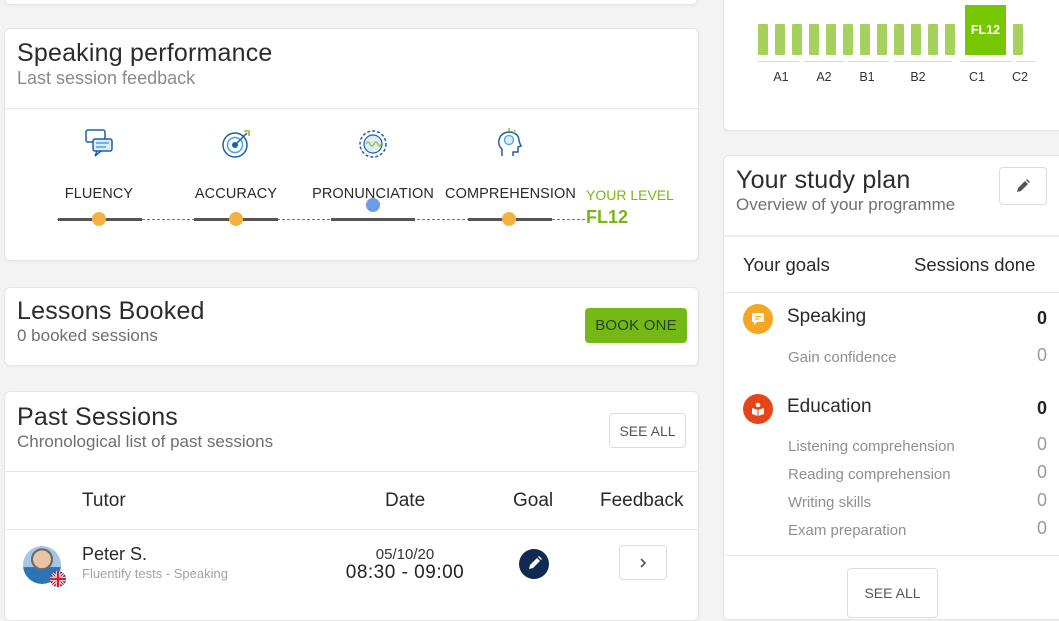 The width and height of the screenshot is (1059, 621). I want to click on see-all-plan-button: SEE ALL, so click(892, 593).